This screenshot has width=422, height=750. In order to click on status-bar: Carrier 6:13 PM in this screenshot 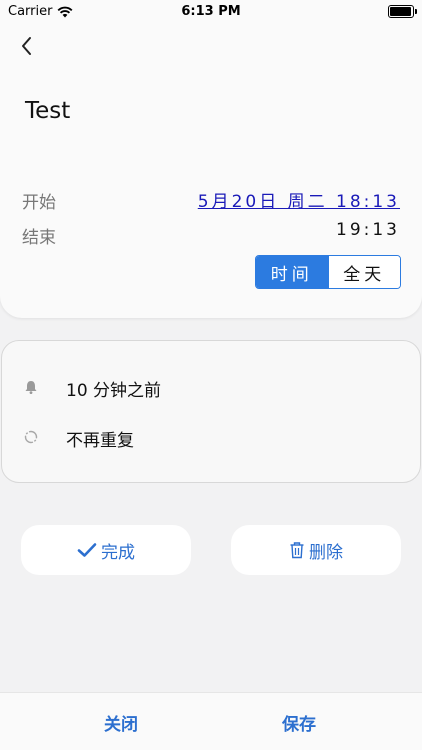, I will do `click(211, 12)`.